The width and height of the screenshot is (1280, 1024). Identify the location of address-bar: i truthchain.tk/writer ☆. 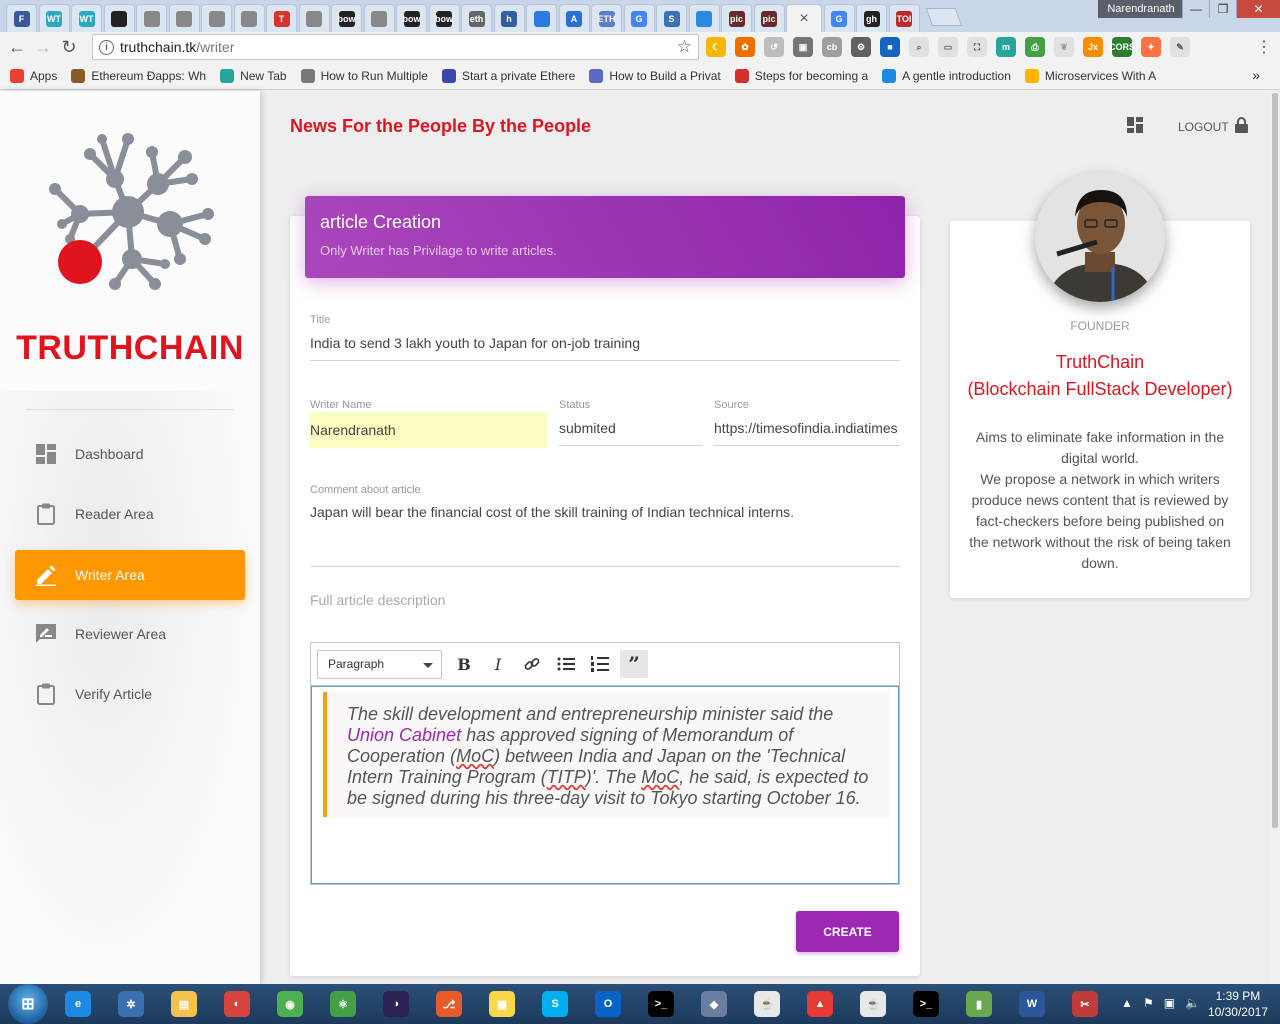
(395, 47).